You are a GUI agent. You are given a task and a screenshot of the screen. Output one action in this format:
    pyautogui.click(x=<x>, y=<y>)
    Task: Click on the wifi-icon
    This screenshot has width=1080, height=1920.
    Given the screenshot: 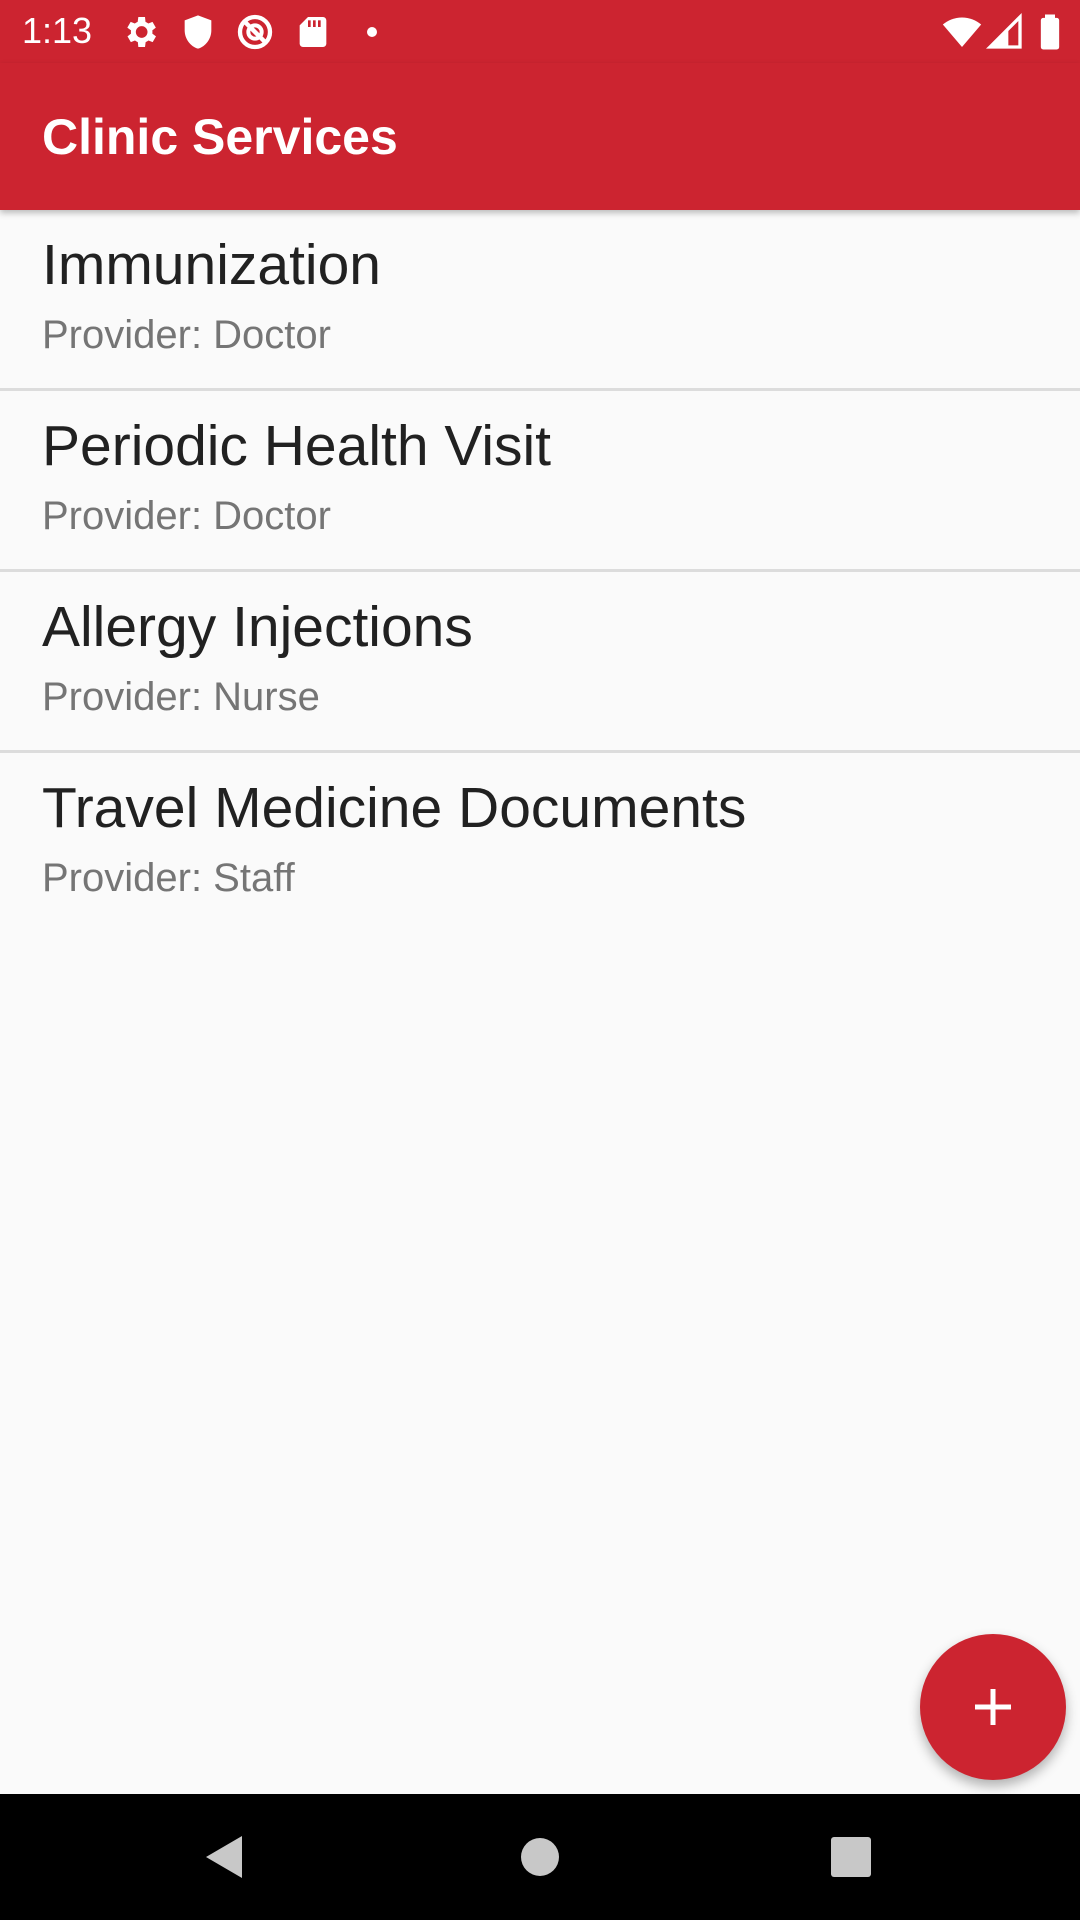 What is the action you would take?
    pyautogui.click(x=962, y=32)
    